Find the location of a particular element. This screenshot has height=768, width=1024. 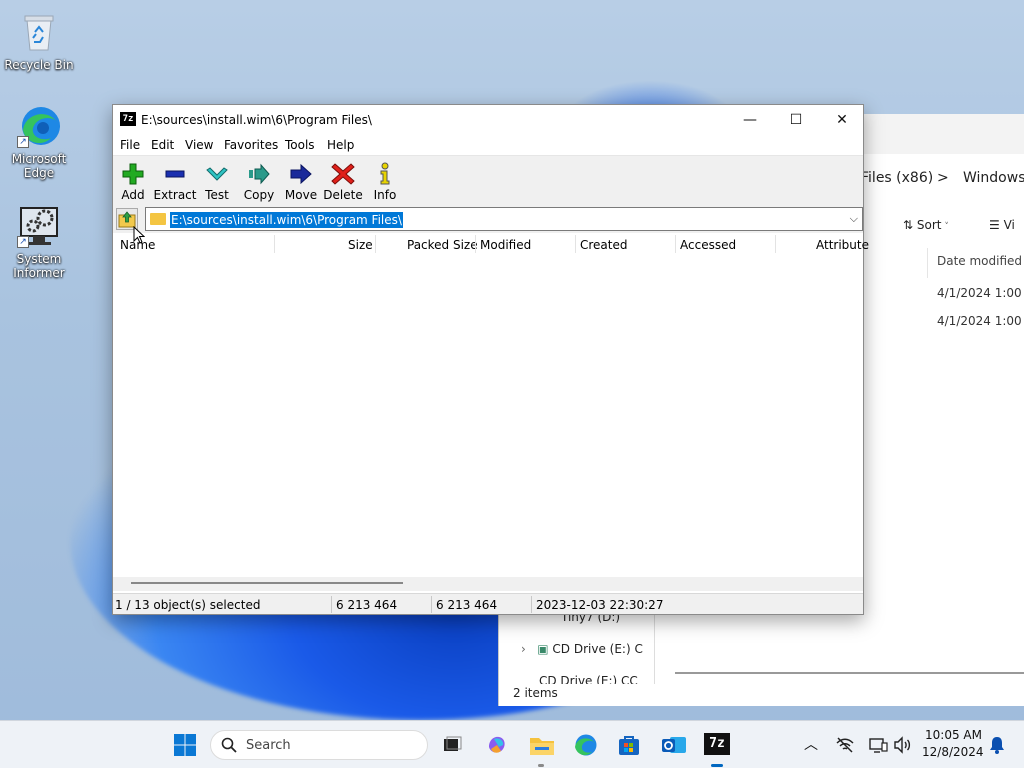

chevron-up-icon: ︿ is located at coordinates (811, 744).